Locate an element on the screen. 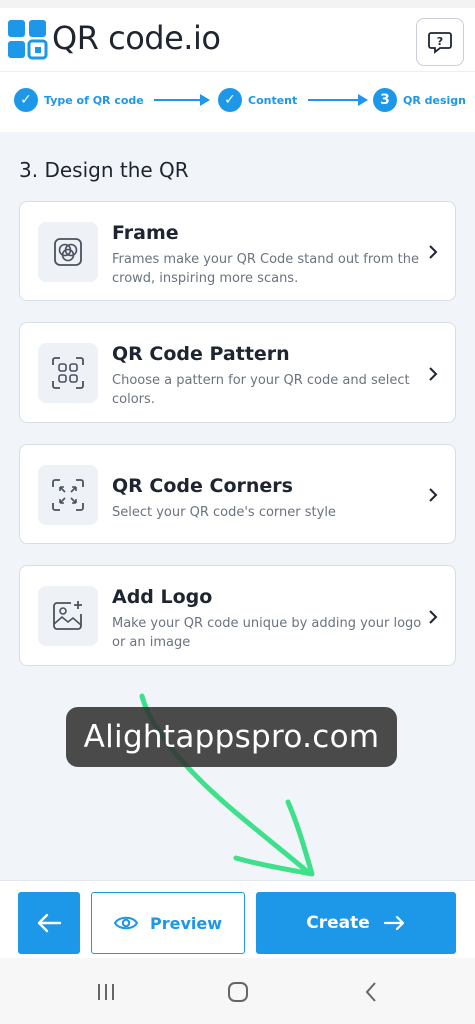 Image resolution: width=475 pixels, height=1024 pixels. action-bar: Preview Create is located at coordinates (237, 919).